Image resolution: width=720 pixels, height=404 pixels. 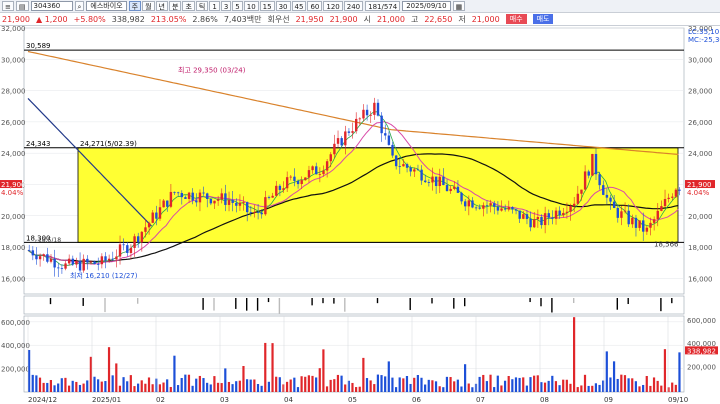 What do you see at coordinates (106, 6) in the screenshot?
I see `stock-name: 에스바이오` at bounding box center [106, 6].